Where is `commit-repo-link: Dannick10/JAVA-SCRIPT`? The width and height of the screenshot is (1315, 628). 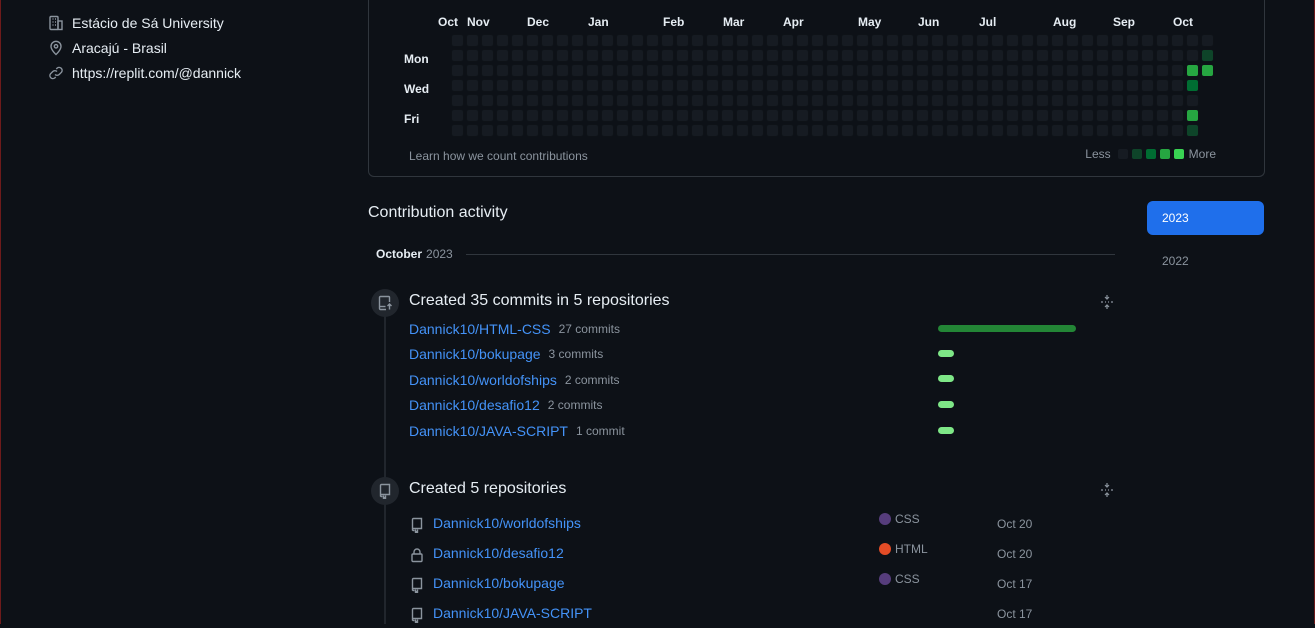 commit-repo-link: Dannick10/JAVA-SCRIPT is located at coordinates (488, 431).